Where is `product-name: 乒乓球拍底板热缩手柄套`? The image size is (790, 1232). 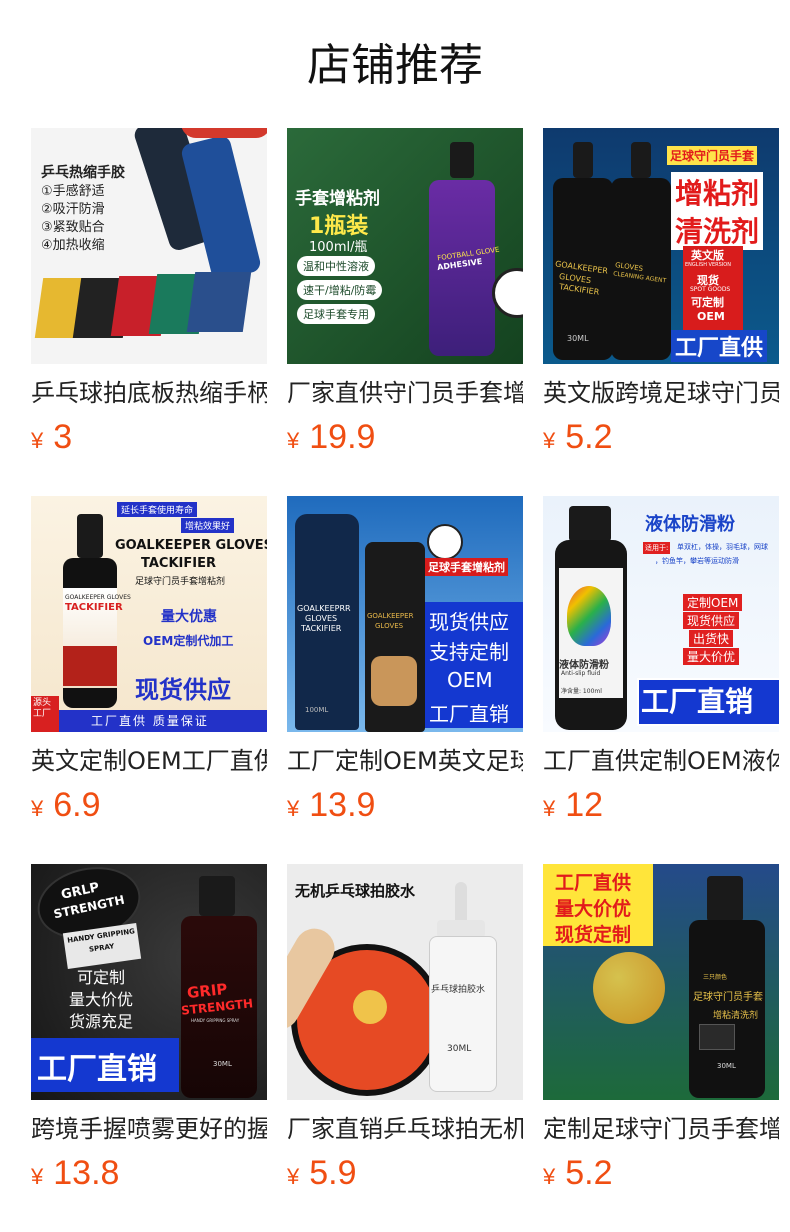 product-name: 乒乓球拍底板热缩手柄套 is located at coordinates (149, 393).